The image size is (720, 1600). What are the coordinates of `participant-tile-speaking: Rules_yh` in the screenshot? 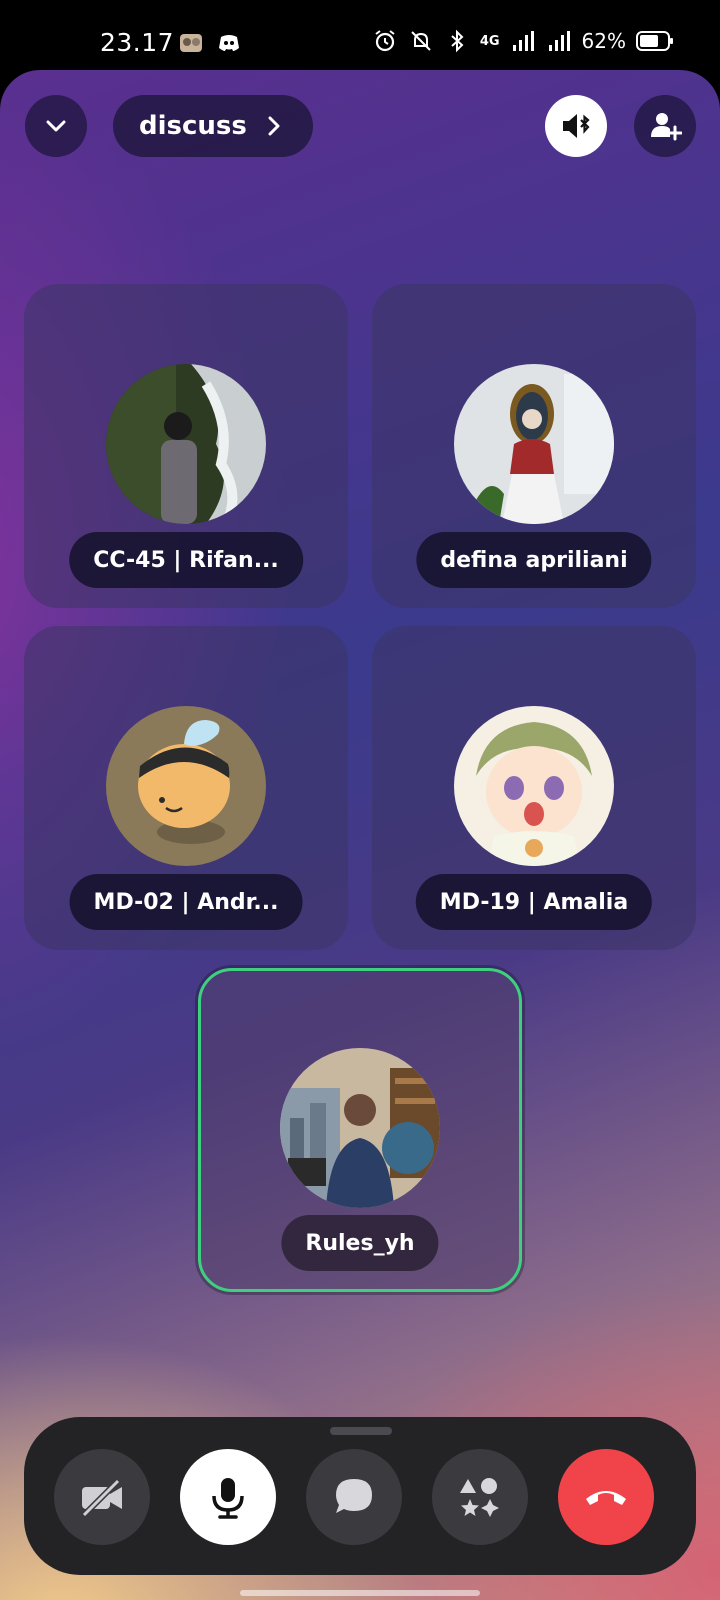 It's located at (360, 1130).